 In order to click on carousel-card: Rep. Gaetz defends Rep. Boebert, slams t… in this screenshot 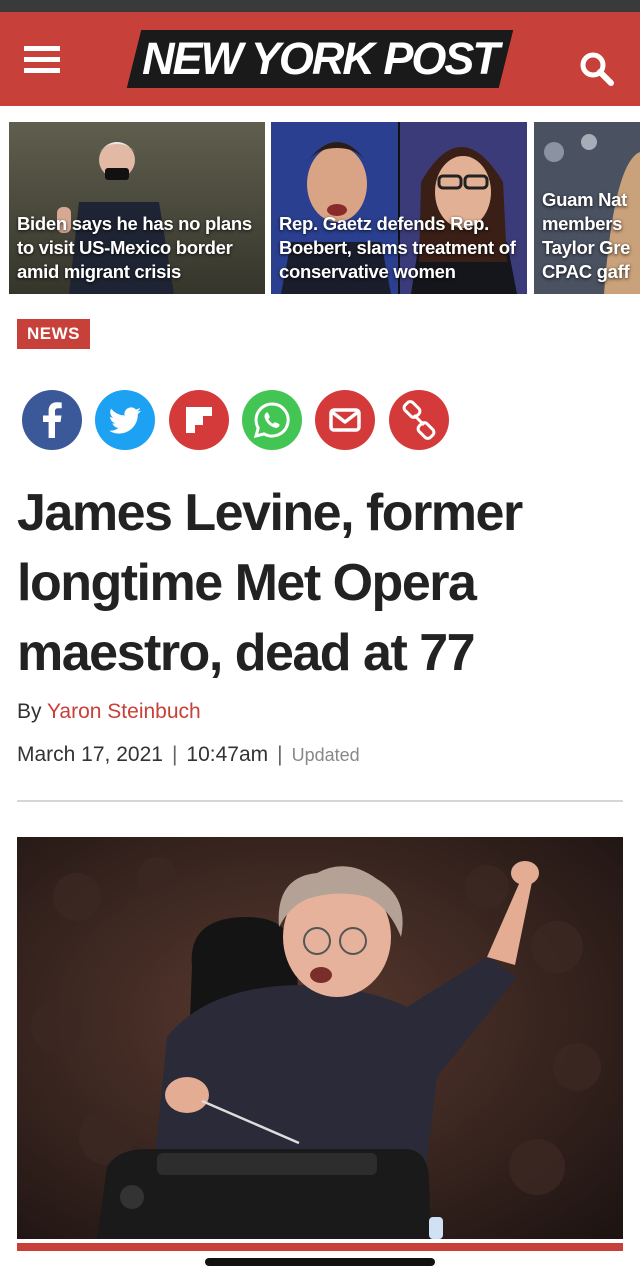, I will do `click(399, 208)`.